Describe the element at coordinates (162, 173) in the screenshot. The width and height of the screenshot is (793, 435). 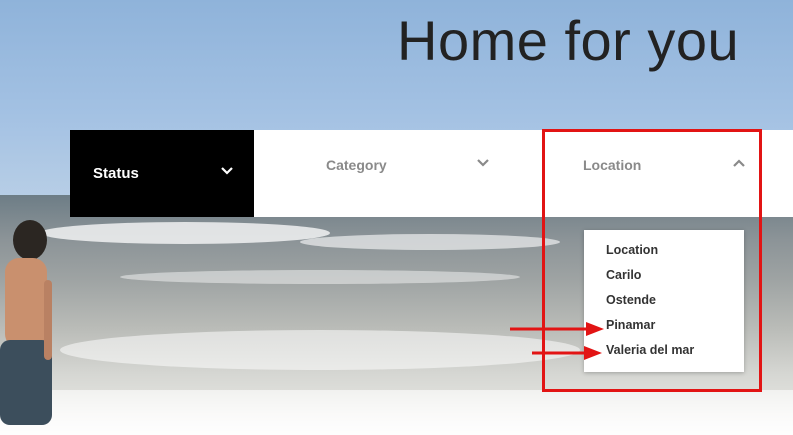
I see `status-filter-dropdown: Status` at that location.